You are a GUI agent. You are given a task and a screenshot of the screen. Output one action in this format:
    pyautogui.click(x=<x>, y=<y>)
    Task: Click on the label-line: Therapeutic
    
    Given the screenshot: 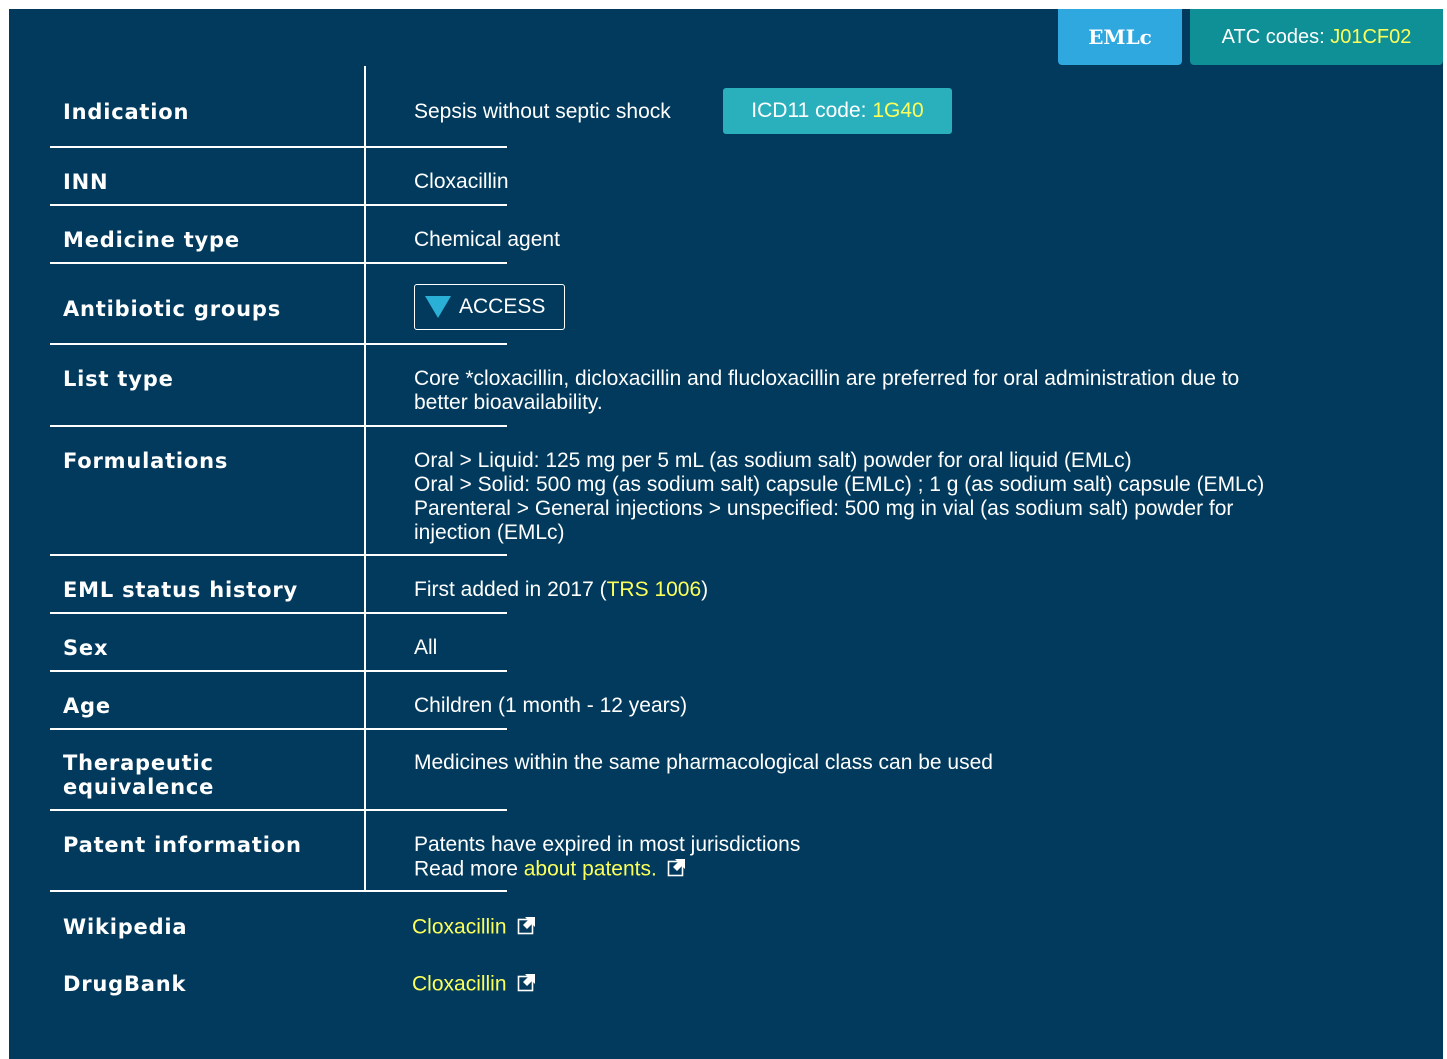 What is the action you would take?
    pyautogui.click(x=138, y=763)
    